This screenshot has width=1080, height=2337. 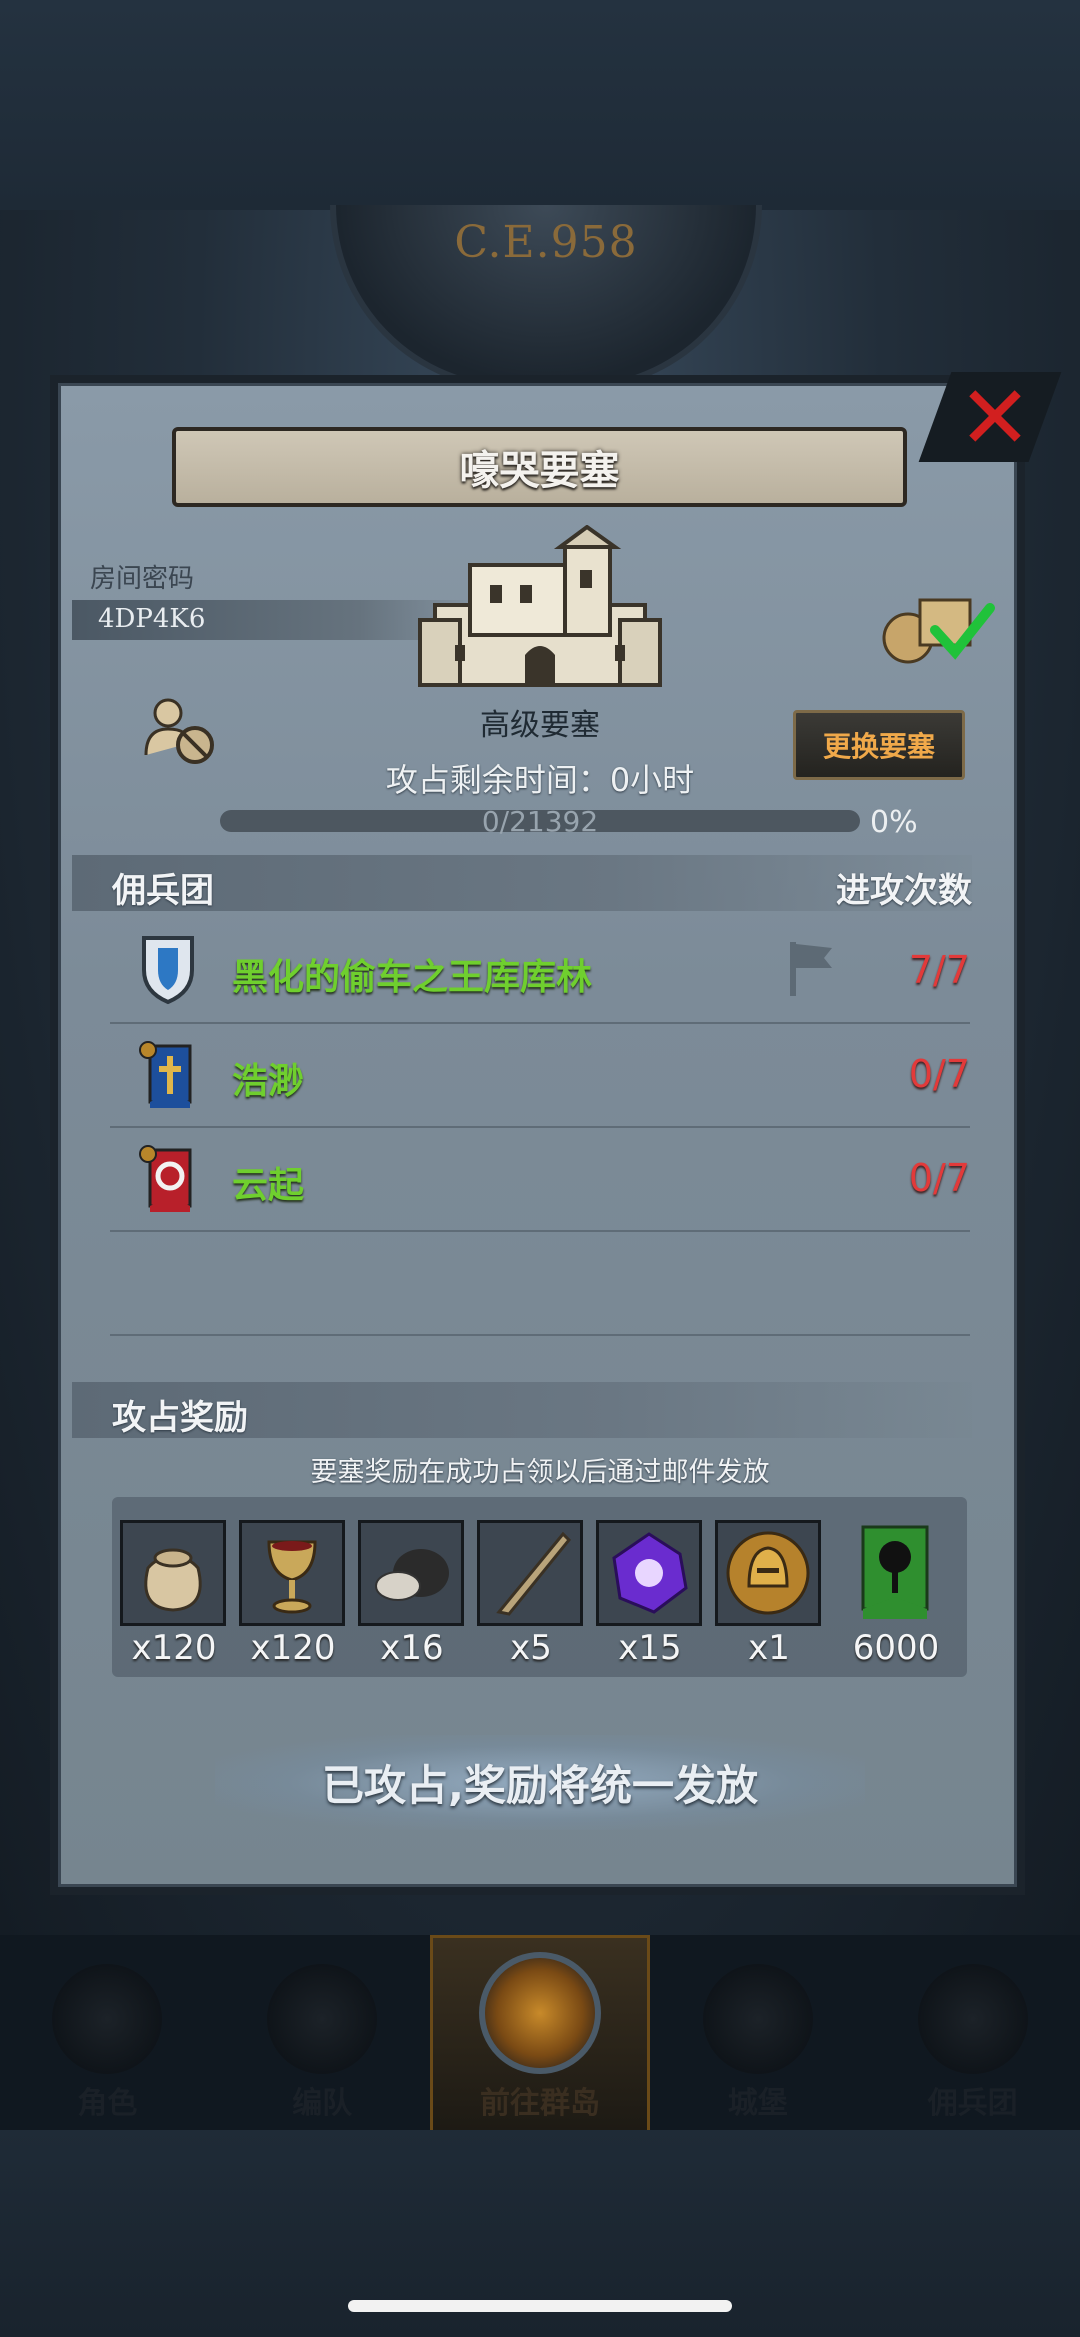 I want to click on status-banner: 已攻占,奖励将统一发放, so click(x=540, y=1782).